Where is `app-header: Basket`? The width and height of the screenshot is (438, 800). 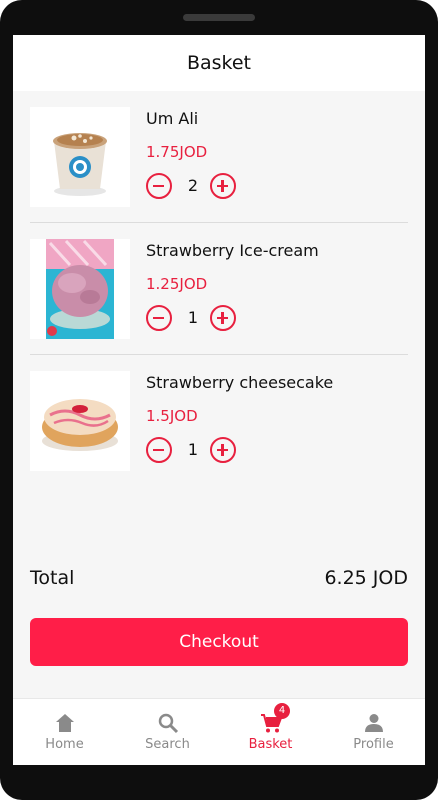
app-header: Basket is located at coordinates (219, 63).